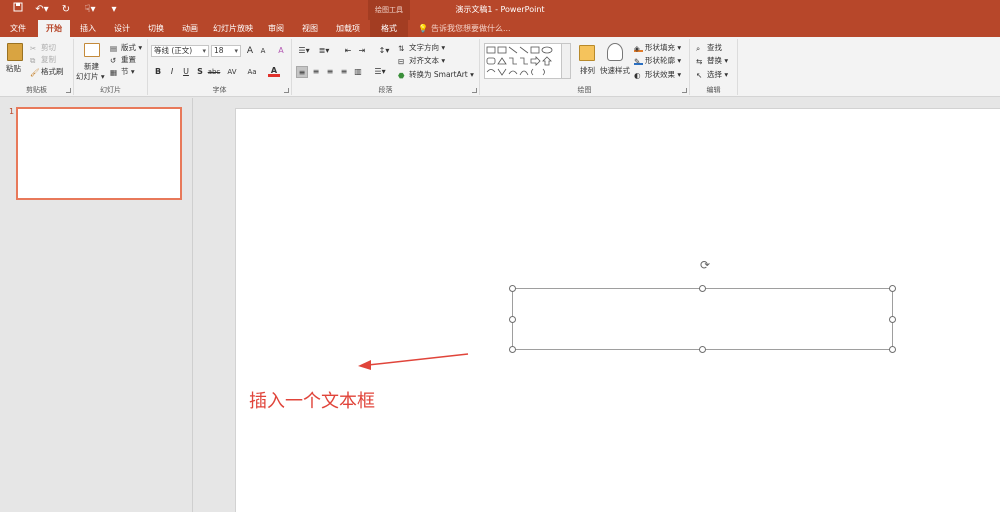 The height and width of the screenshot is (512, 1000). Describe the element at coordinates (304, 51) in the screenshot. I see `bullets-icon: ☰▾` at that location.